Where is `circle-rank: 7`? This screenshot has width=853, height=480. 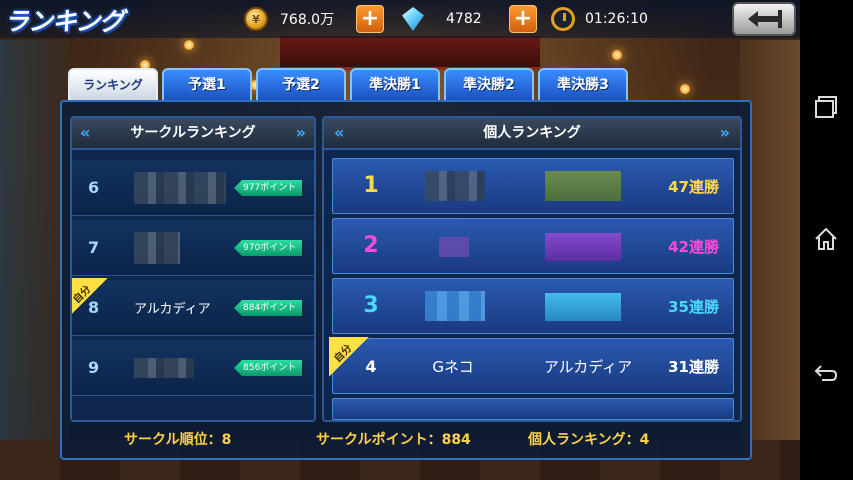
circle-rank: 7 is located at coordinates (94, 247).